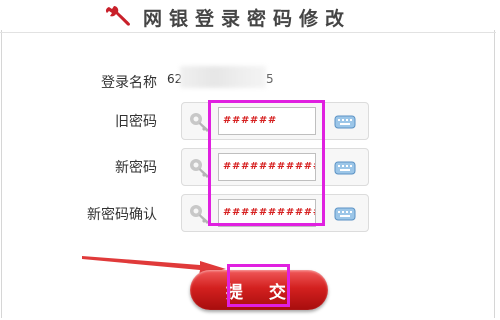  I want to click on page-header: 网银登录密码修改, so click(250, 15).